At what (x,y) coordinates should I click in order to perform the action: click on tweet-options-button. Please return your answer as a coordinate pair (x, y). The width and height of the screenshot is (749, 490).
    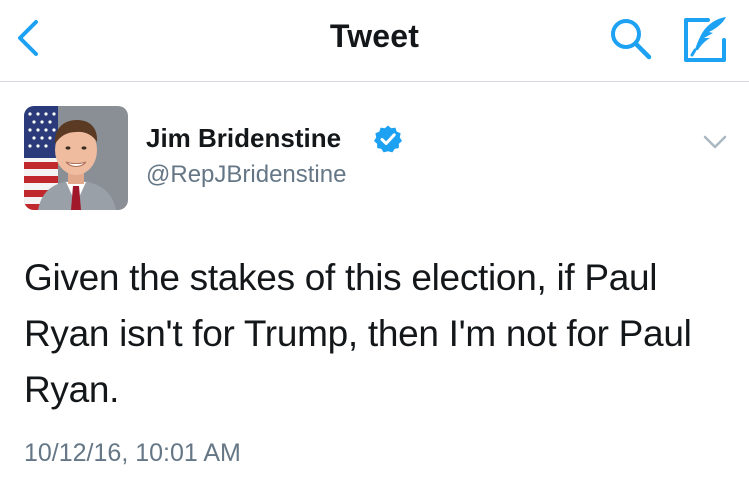
    Looking at the image, I should click on (715, 142).